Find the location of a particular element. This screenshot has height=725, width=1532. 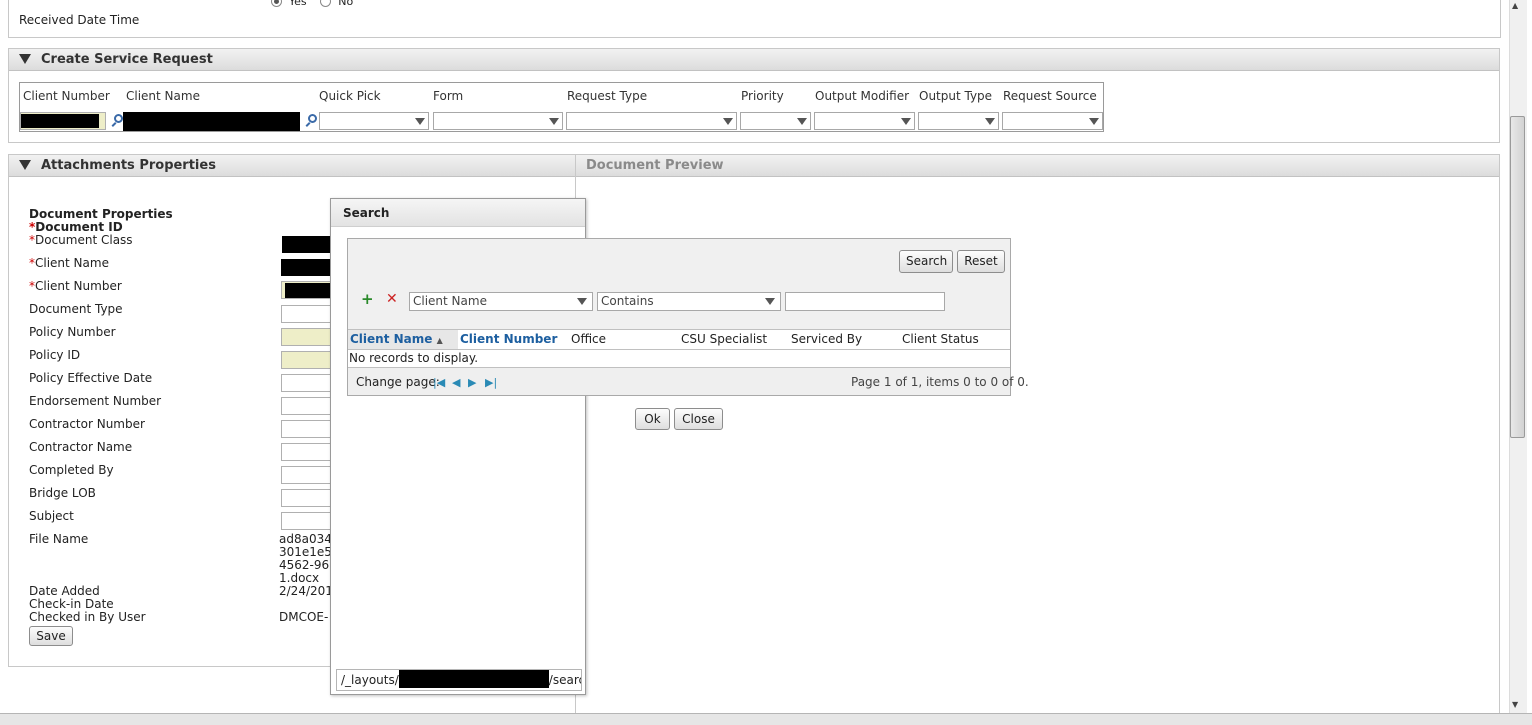

next-page-icon: ▶ is located at coordinates (472, 382).